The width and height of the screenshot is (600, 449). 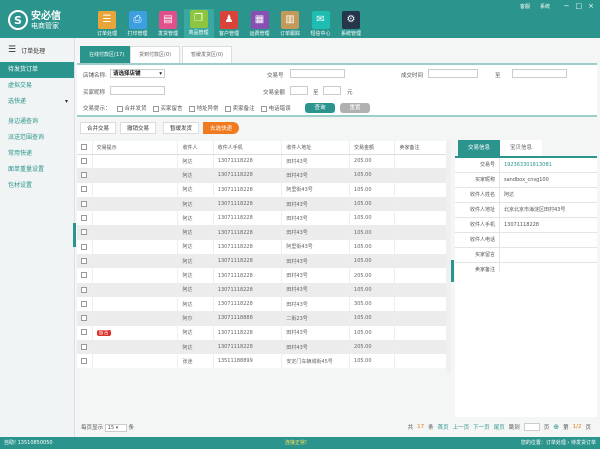 I want to click on nav-mail: ✉ 短信中心, so click(x=321, y=24).